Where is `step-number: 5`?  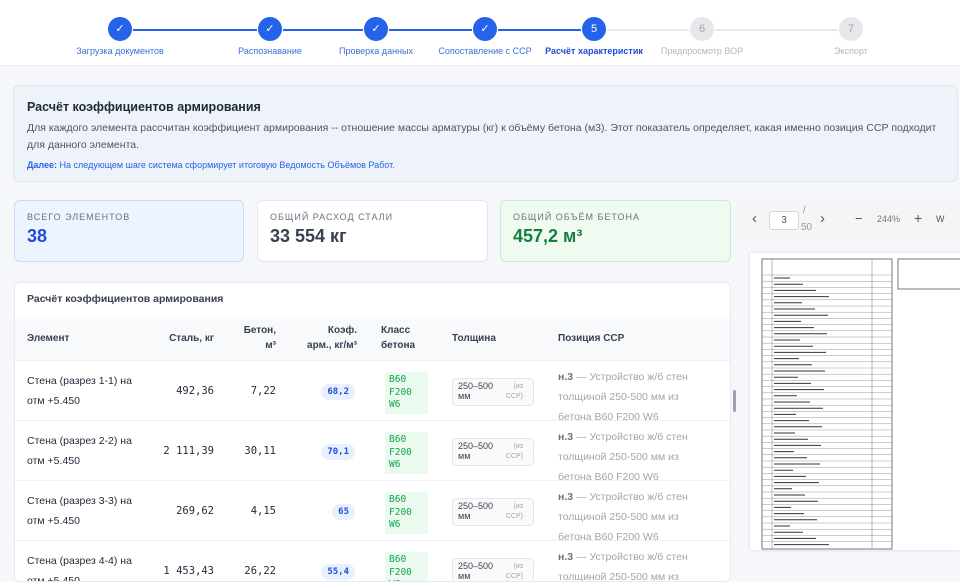
step-number: 5 is located at coordinates (594, 29).